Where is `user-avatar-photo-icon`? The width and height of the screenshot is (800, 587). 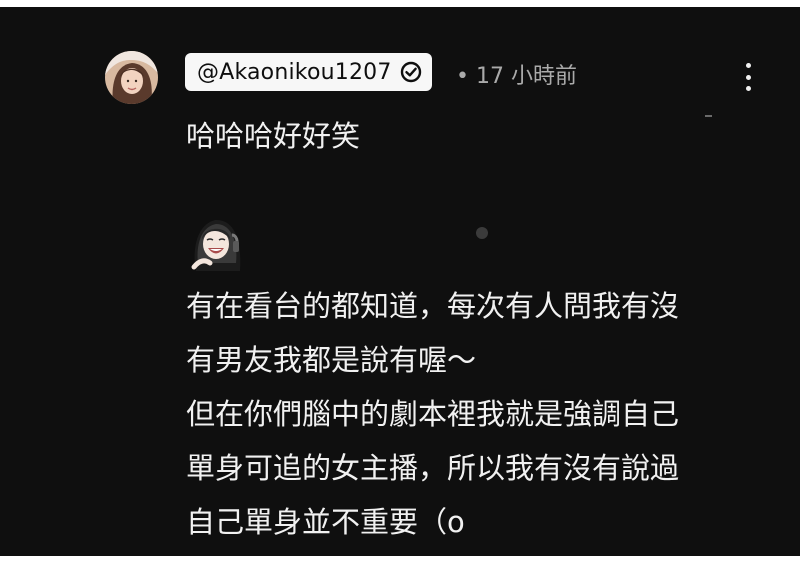 user-avatar-photo-icon is located at coordinates (131, 77).